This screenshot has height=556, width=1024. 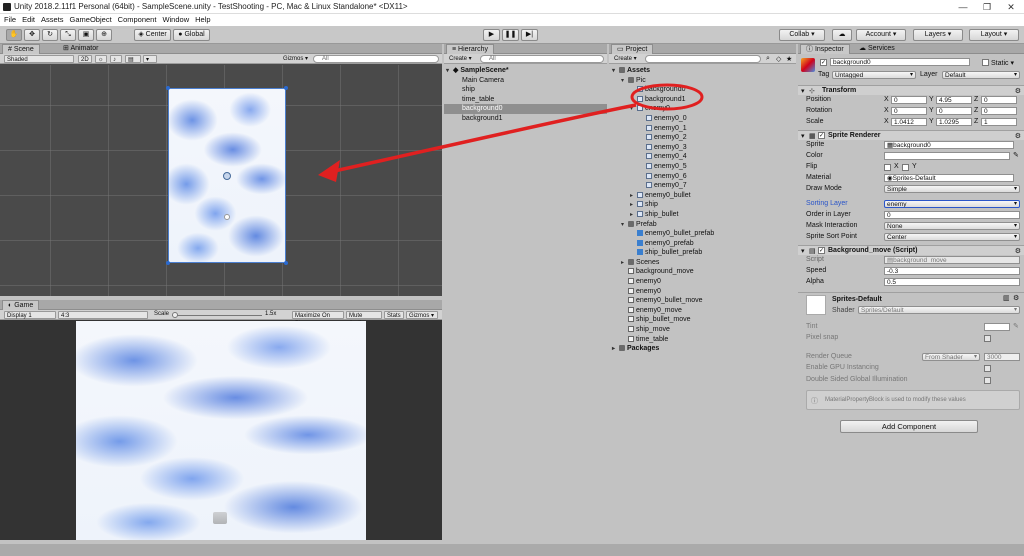 What do you see at coordinates (470, 49) in the screenshot?
I see `tab-hierarchy: ≡ Hierarchy` at bounding box center [470, 49].